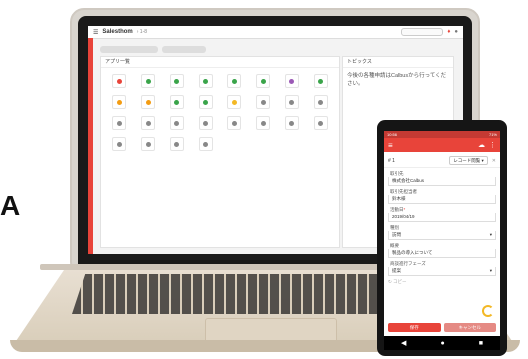 Image resolution: width=528 pixels, height=359 pixels. What do you see at coordinates (397, 173) in the screenshot?
I see `field-label: 取引先` at bounding box center [397, 173].